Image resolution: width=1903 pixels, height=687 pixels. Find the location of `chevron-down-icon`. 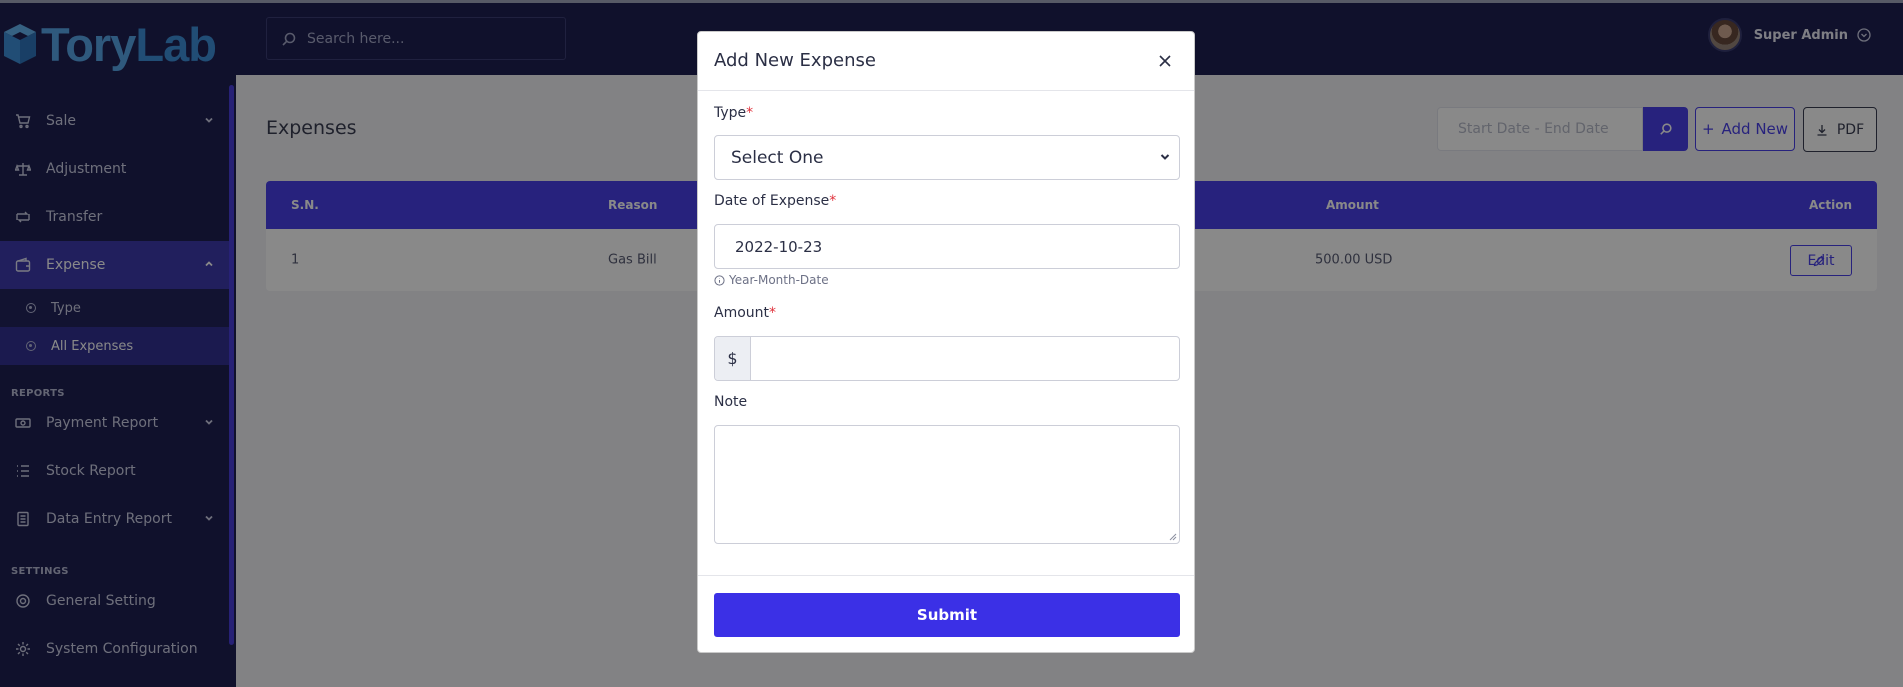

chevron-down-icon is located at coordinates (1165, 157).